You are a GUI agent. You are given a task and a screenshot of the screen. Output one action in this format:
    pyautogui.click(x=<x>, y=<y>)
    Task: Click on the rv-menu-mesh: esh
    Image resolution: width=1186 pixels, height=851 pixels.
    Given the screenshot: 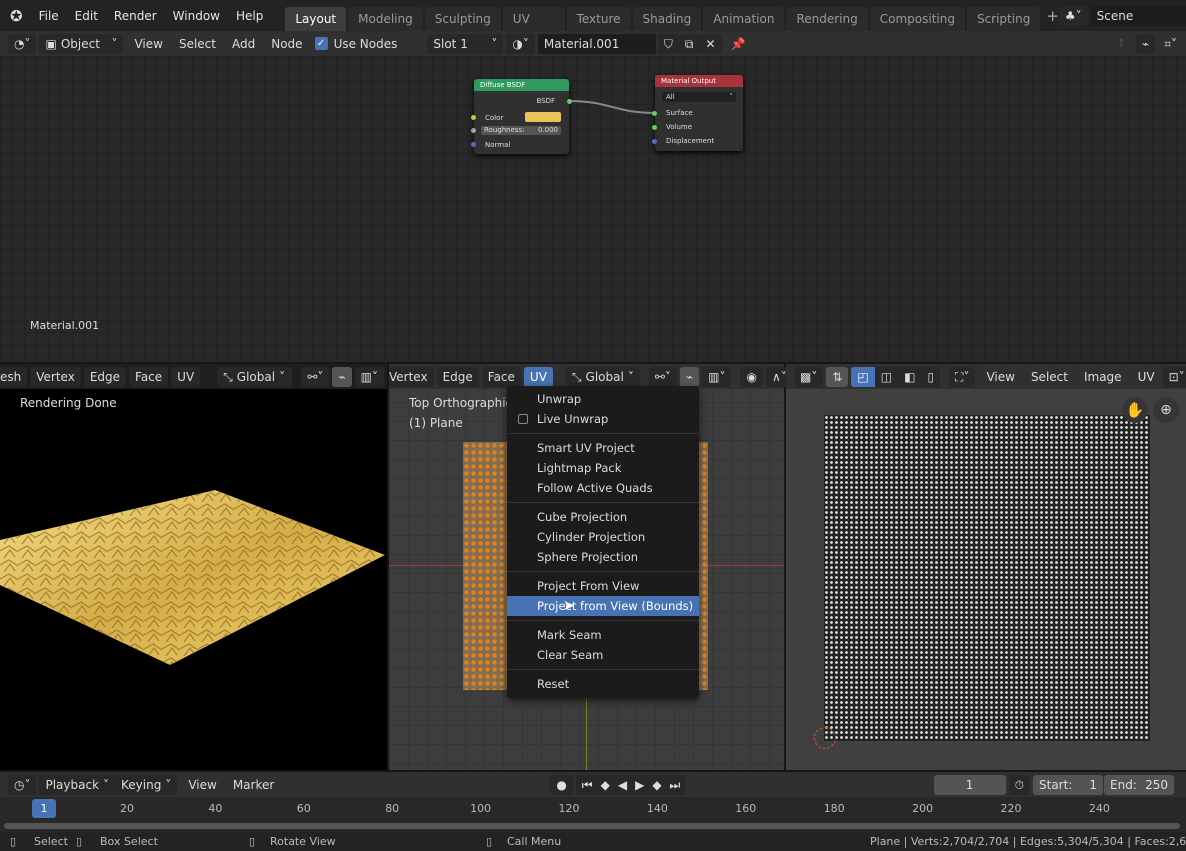 What is the action you would take?
    pyautogui.click(x=14, y=376)
    